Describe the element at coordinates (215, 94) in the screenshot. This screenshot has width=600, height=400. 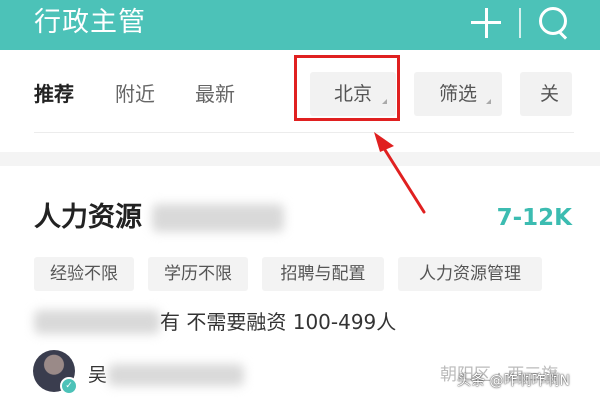
I see `tab-latest: 最新` at that location.